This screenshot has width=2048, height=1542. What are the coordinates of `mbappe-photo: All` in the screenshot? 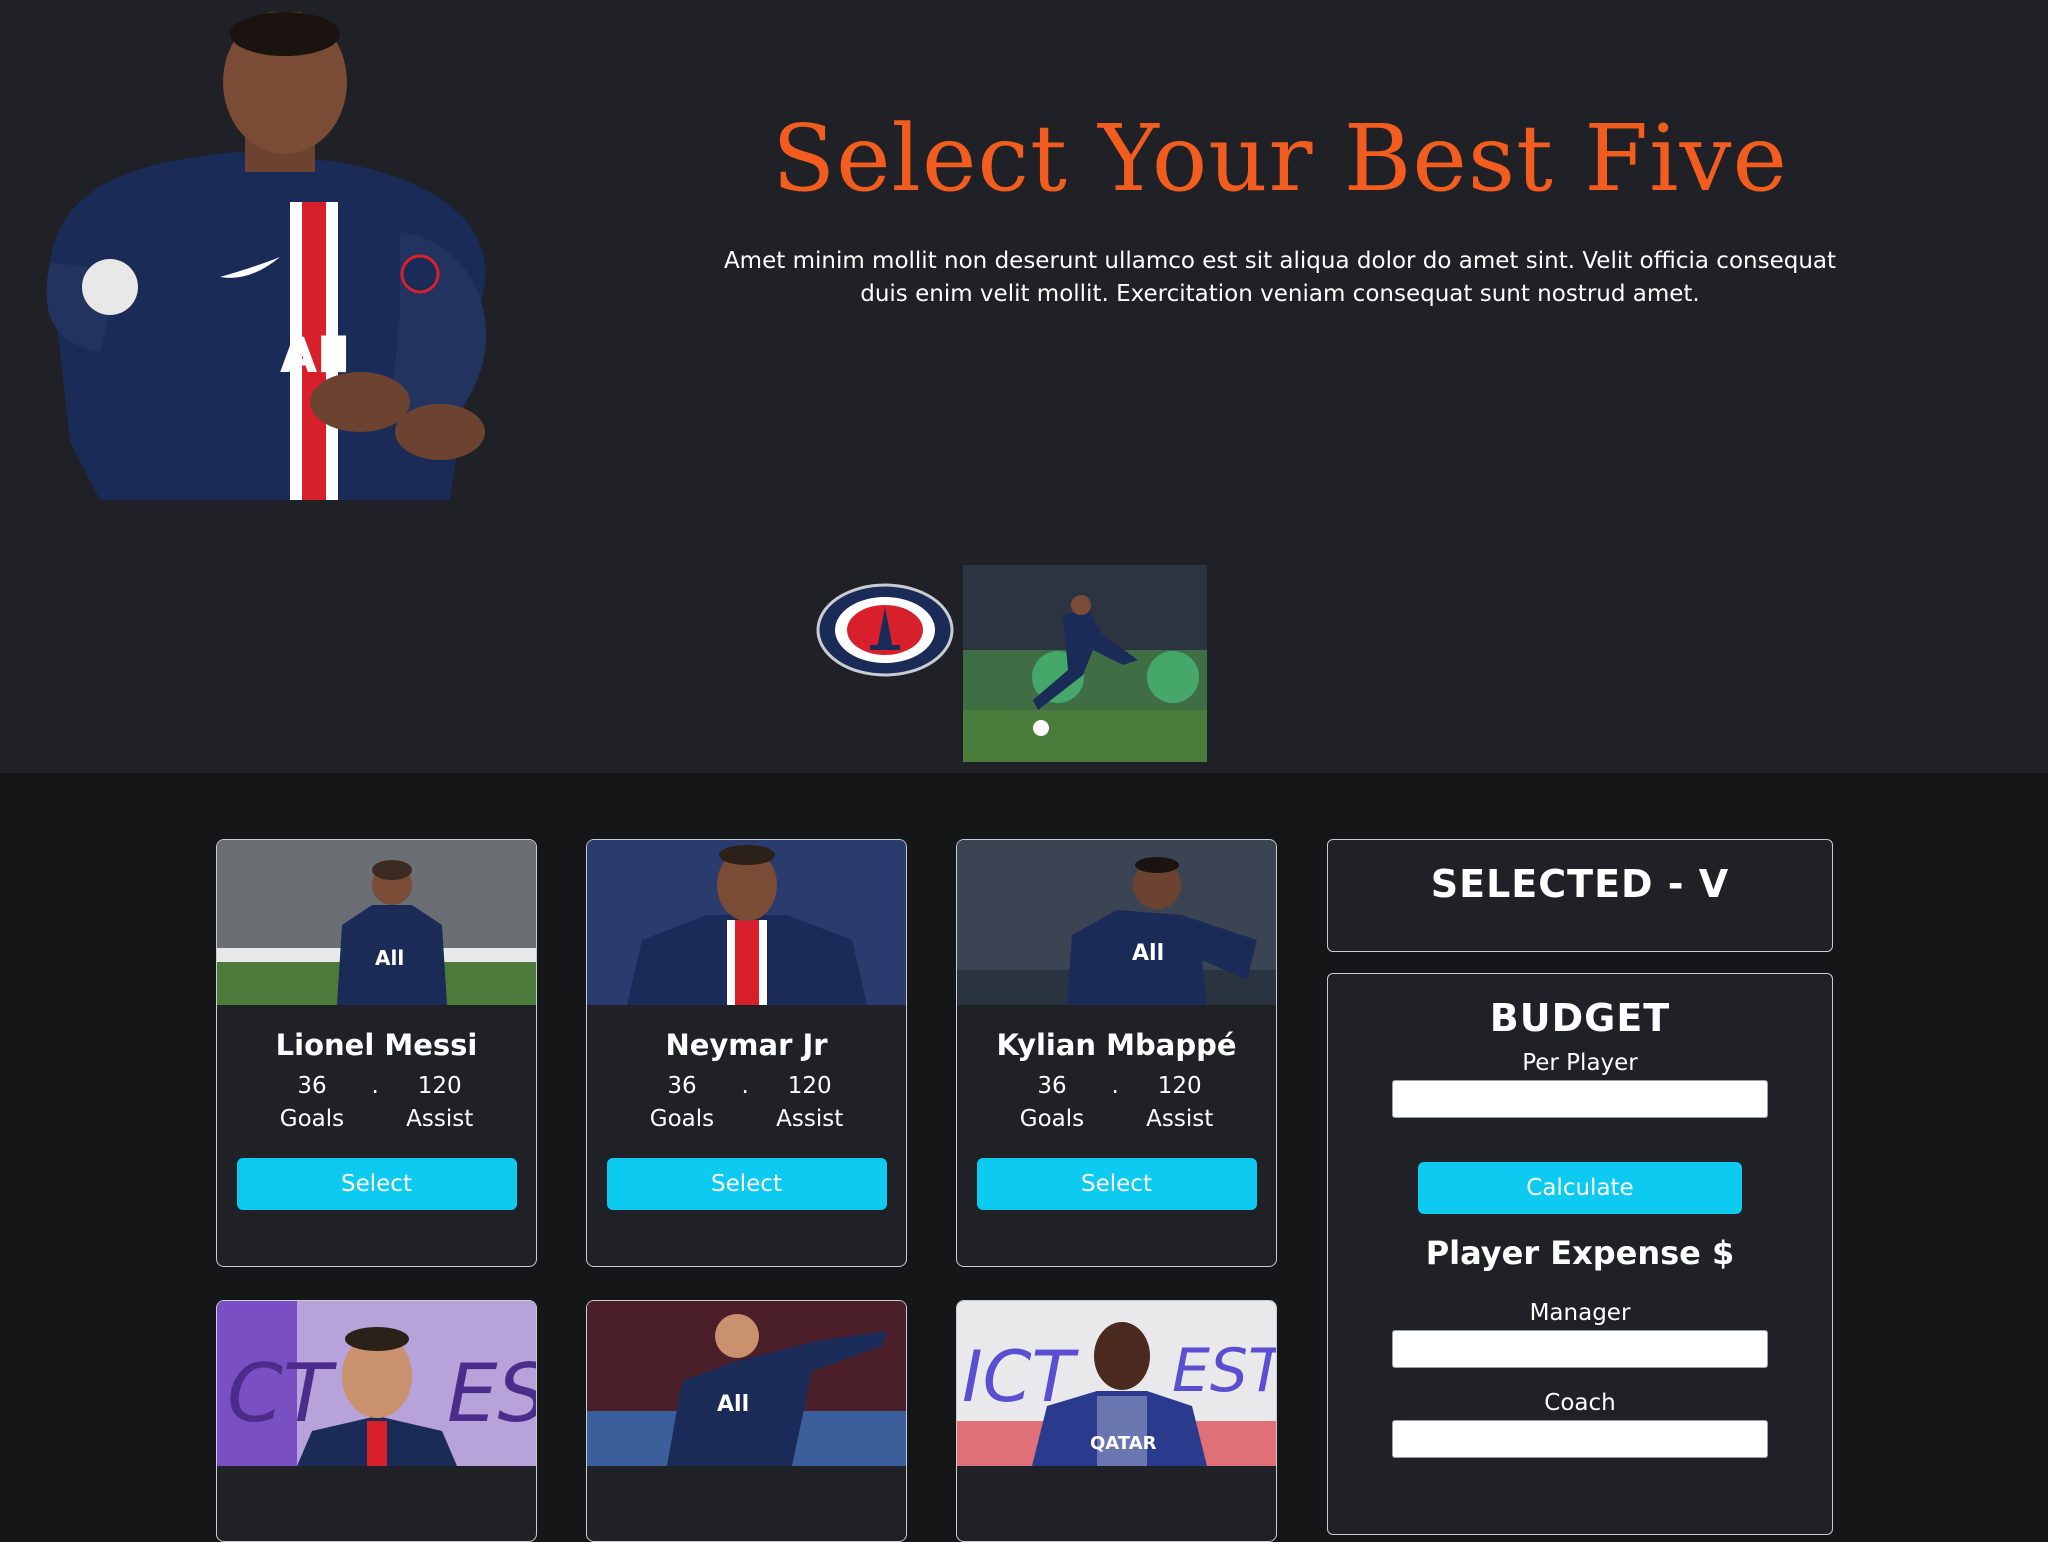 It's located at (1116, 922).